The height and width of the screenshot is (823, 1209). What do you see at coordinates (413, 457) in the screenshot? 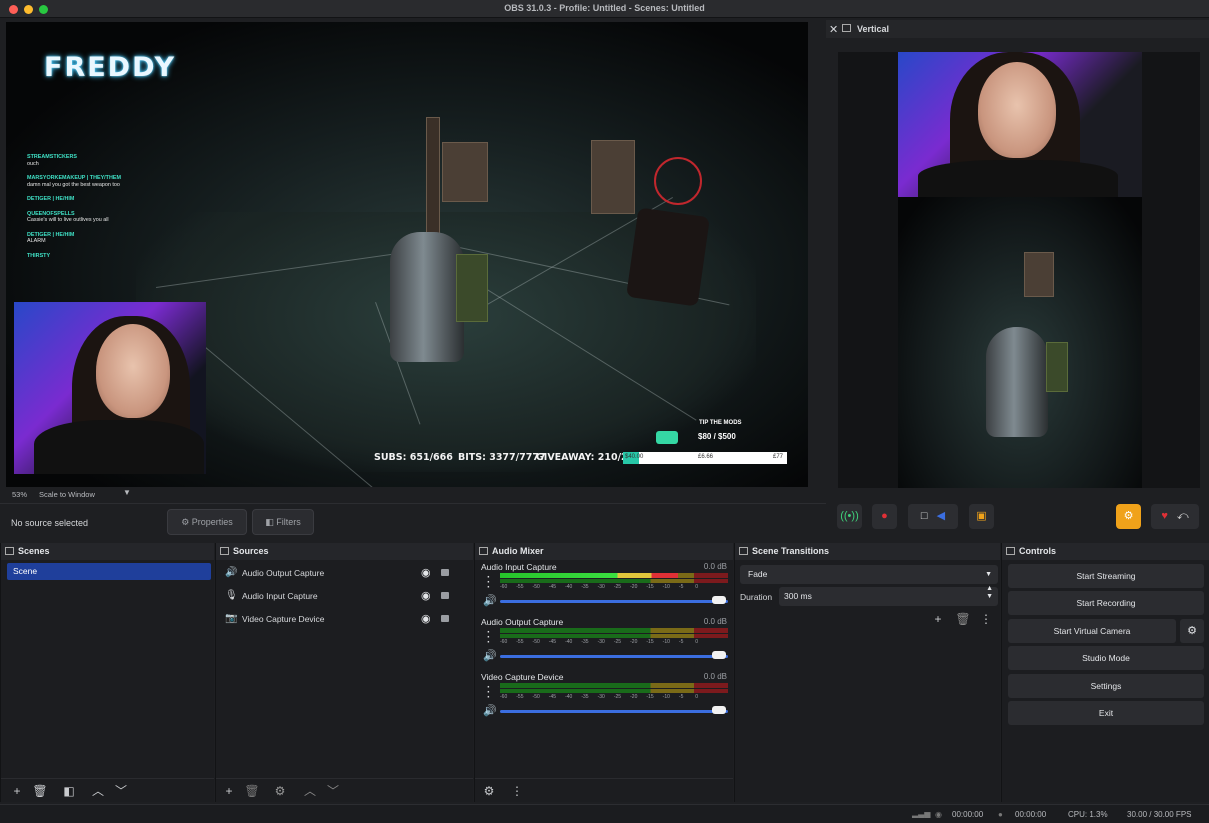
I see `subs-counter: SUBS: 651/666` at bounding box center [413, 457].